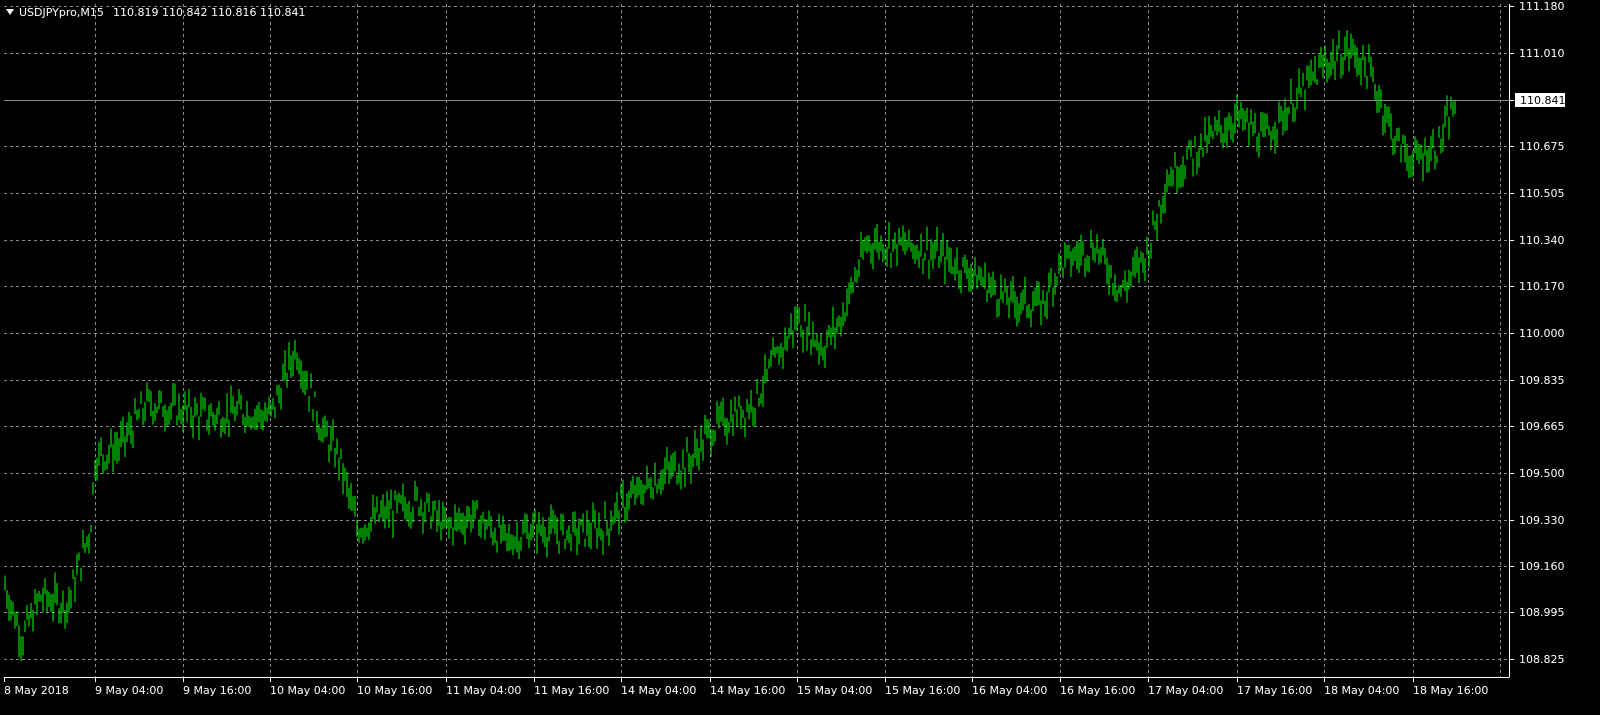 This screenshot has width=1600, height=715. Describe the element at coordinates (1542, 380) in the screenshot. I see `y-tick-label: 109.835` at that location.